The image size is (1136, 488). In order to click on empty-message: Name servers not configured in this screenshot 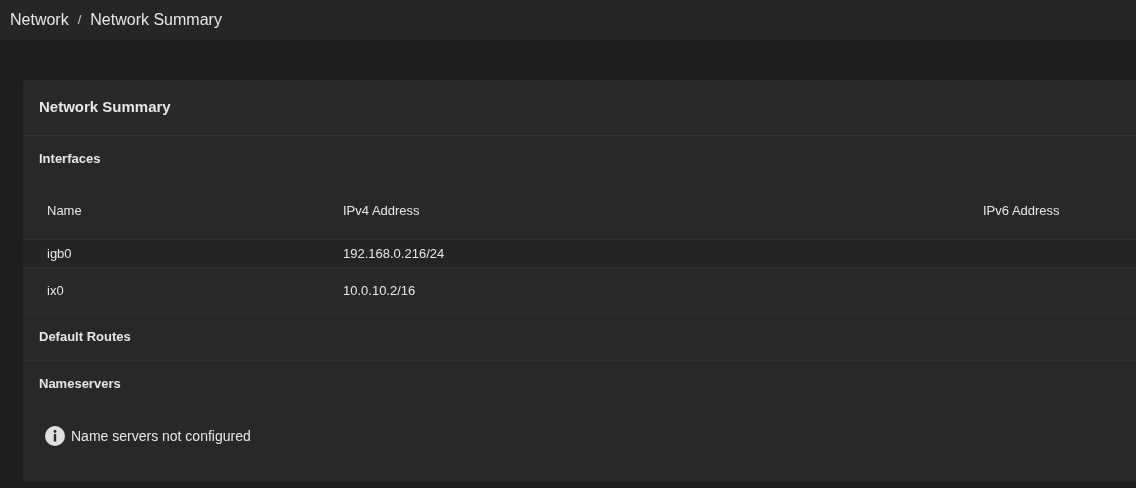, I will do `click(161, 436)`.